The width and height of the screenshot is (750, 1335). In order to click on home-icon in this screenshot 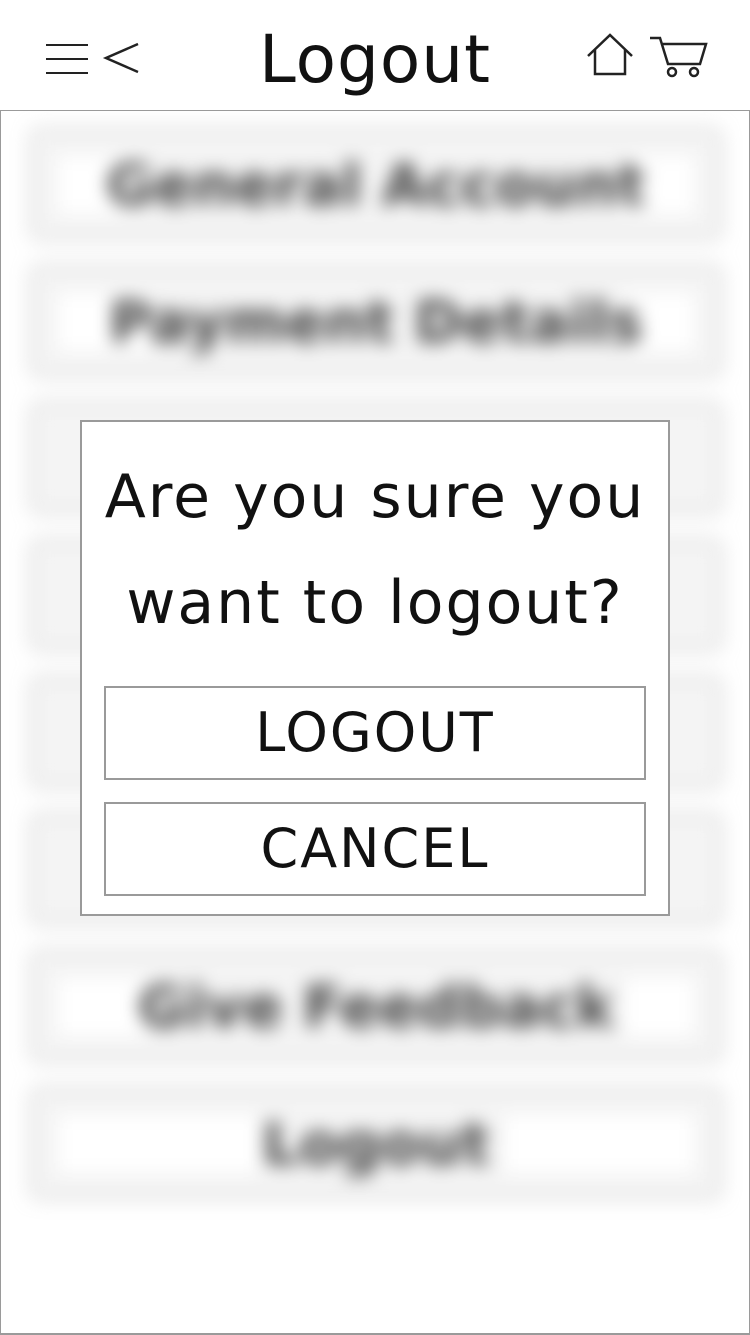, I will do `click(610, 55)`.